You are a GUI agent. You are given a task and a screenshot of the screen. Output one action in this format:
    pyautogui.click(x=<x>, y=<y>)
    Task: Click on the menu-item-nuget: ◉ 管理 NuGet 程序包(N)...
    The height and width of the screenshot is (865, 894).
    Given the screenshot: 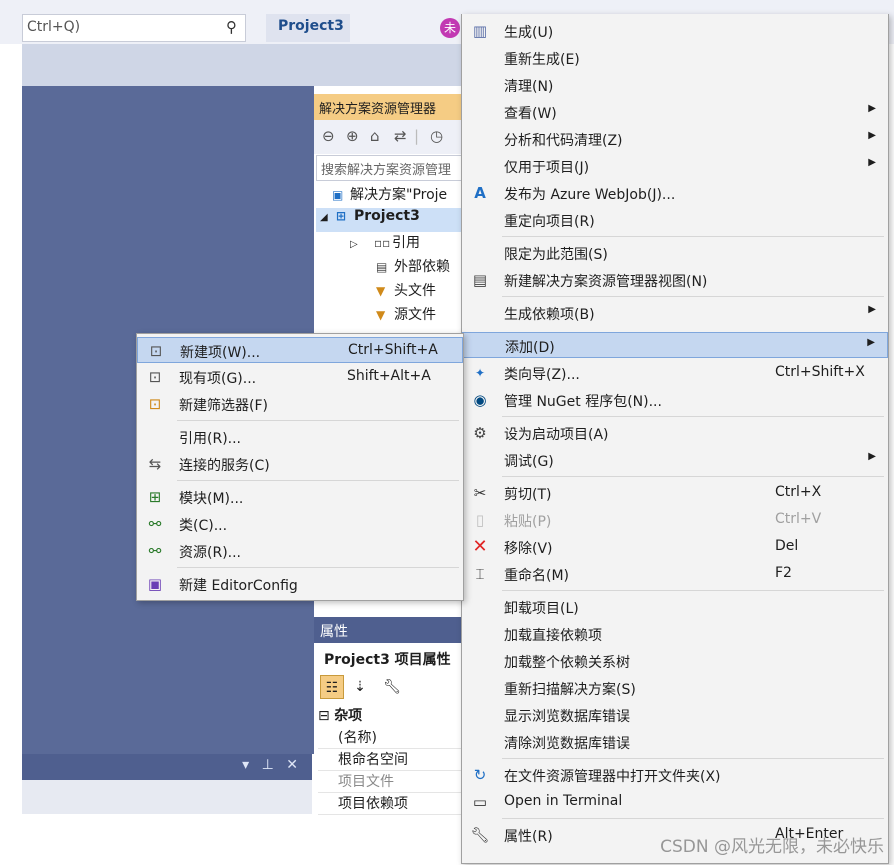 What is the action you would take?
    pyautogui.click(x=675, y=400)
    